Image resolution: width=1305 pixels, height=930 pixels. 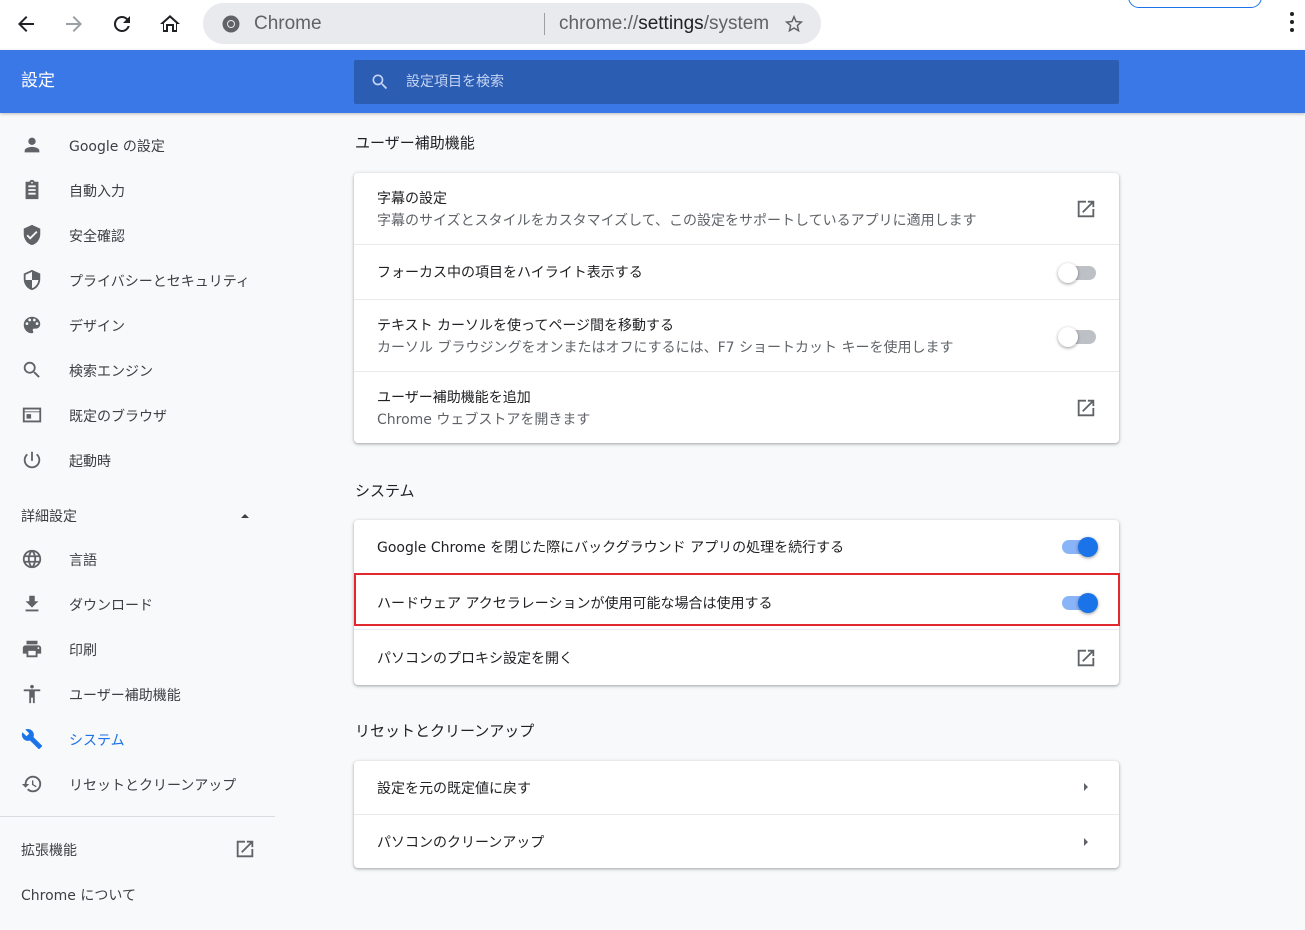 I want to click on sidebar-item-default-browser: 既定のブラウザ, so click(x=137, y=415).